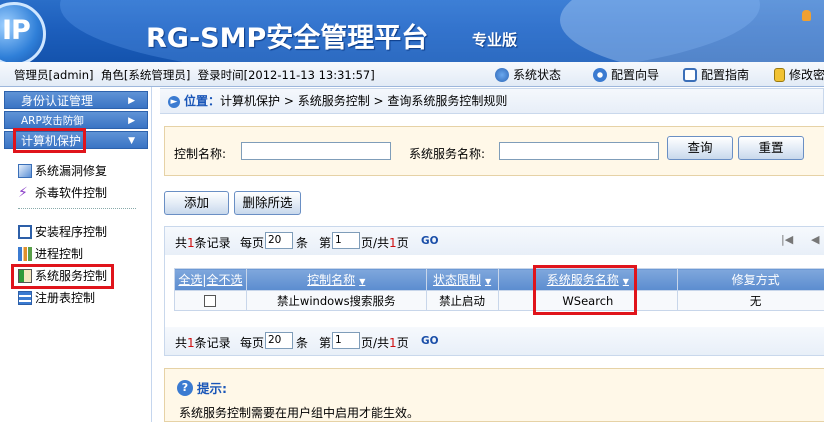  What do you see at coordinates (210, 301) in the screenshot?
I see `row-checkbox` at bounding box center [210, 301].